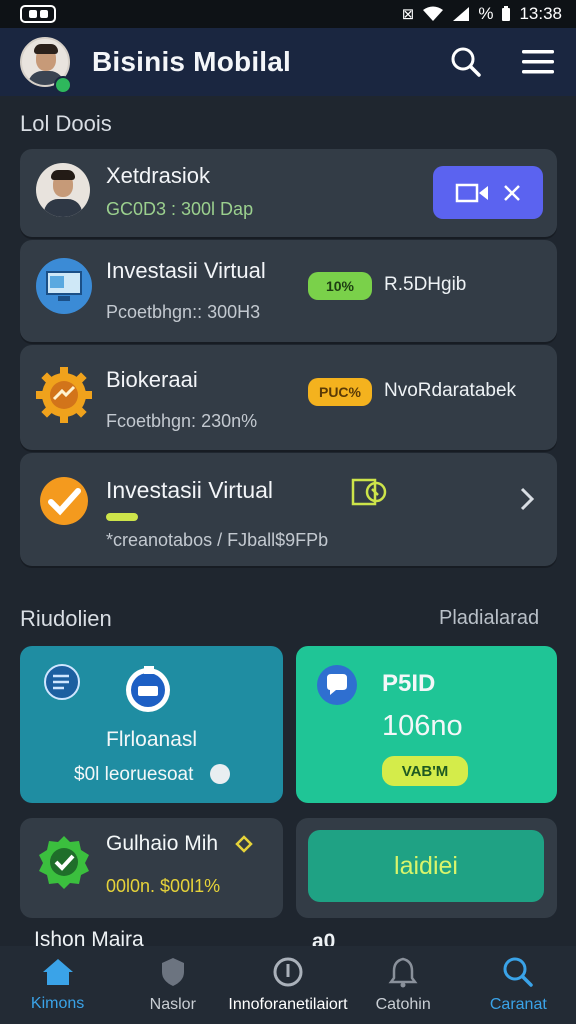 The height and width of the screenshot is (1024, 576). Describe the element at coordinates (512, 192) in the screenshot. I see `close-icon` at that location.